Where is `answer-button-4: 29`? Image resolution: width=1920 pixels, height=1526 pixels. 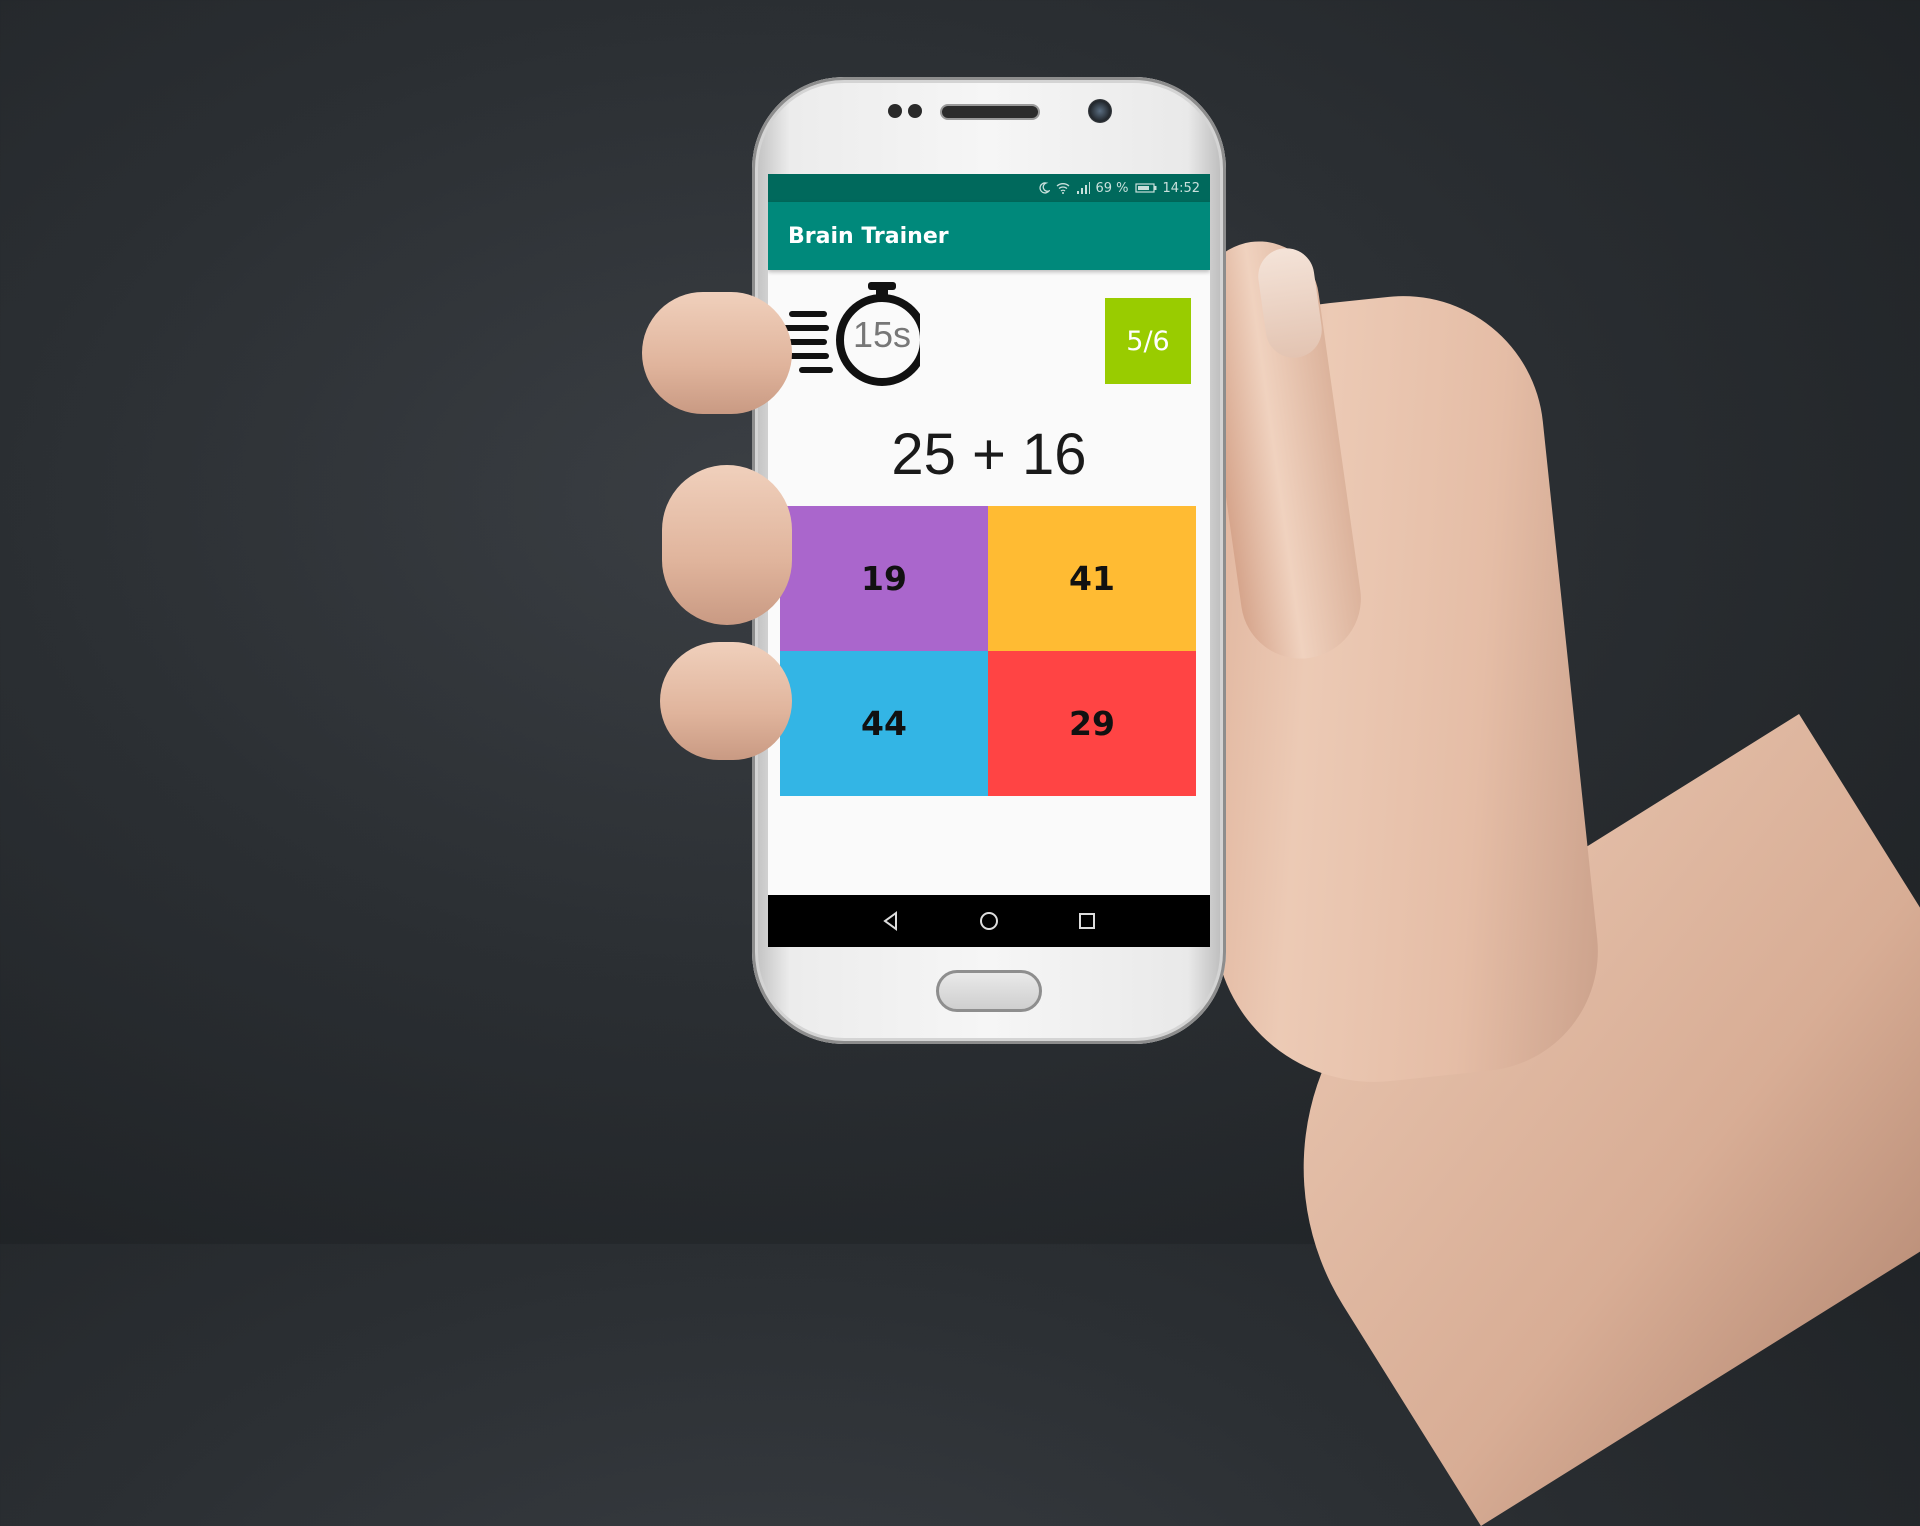
answer-button-4: 29 is located at coordinates (1092, 723).